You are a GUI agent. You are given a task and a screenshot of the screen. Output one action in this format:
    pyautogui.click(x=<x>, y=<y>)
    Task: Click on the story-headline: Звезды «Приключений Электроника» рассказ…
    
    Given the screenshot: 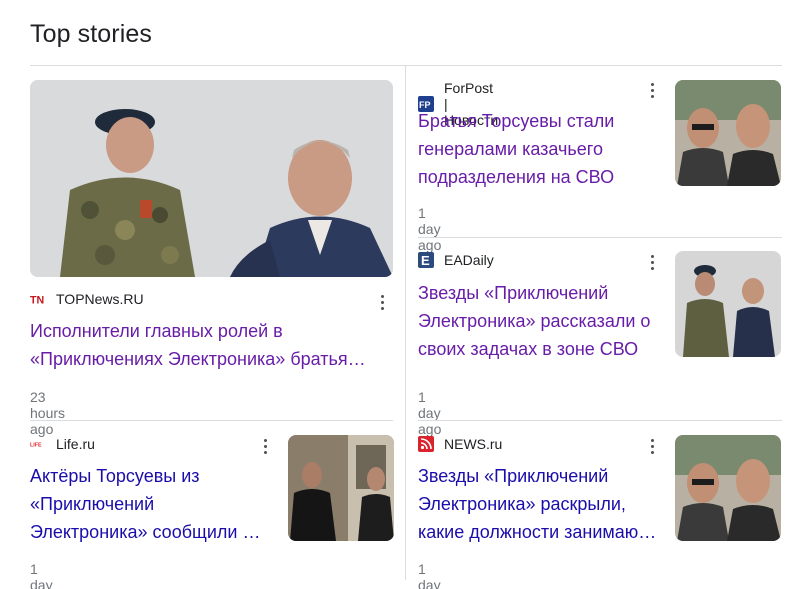 What is the action you would take?
    pyautogui.click(x=540, y=321)
    